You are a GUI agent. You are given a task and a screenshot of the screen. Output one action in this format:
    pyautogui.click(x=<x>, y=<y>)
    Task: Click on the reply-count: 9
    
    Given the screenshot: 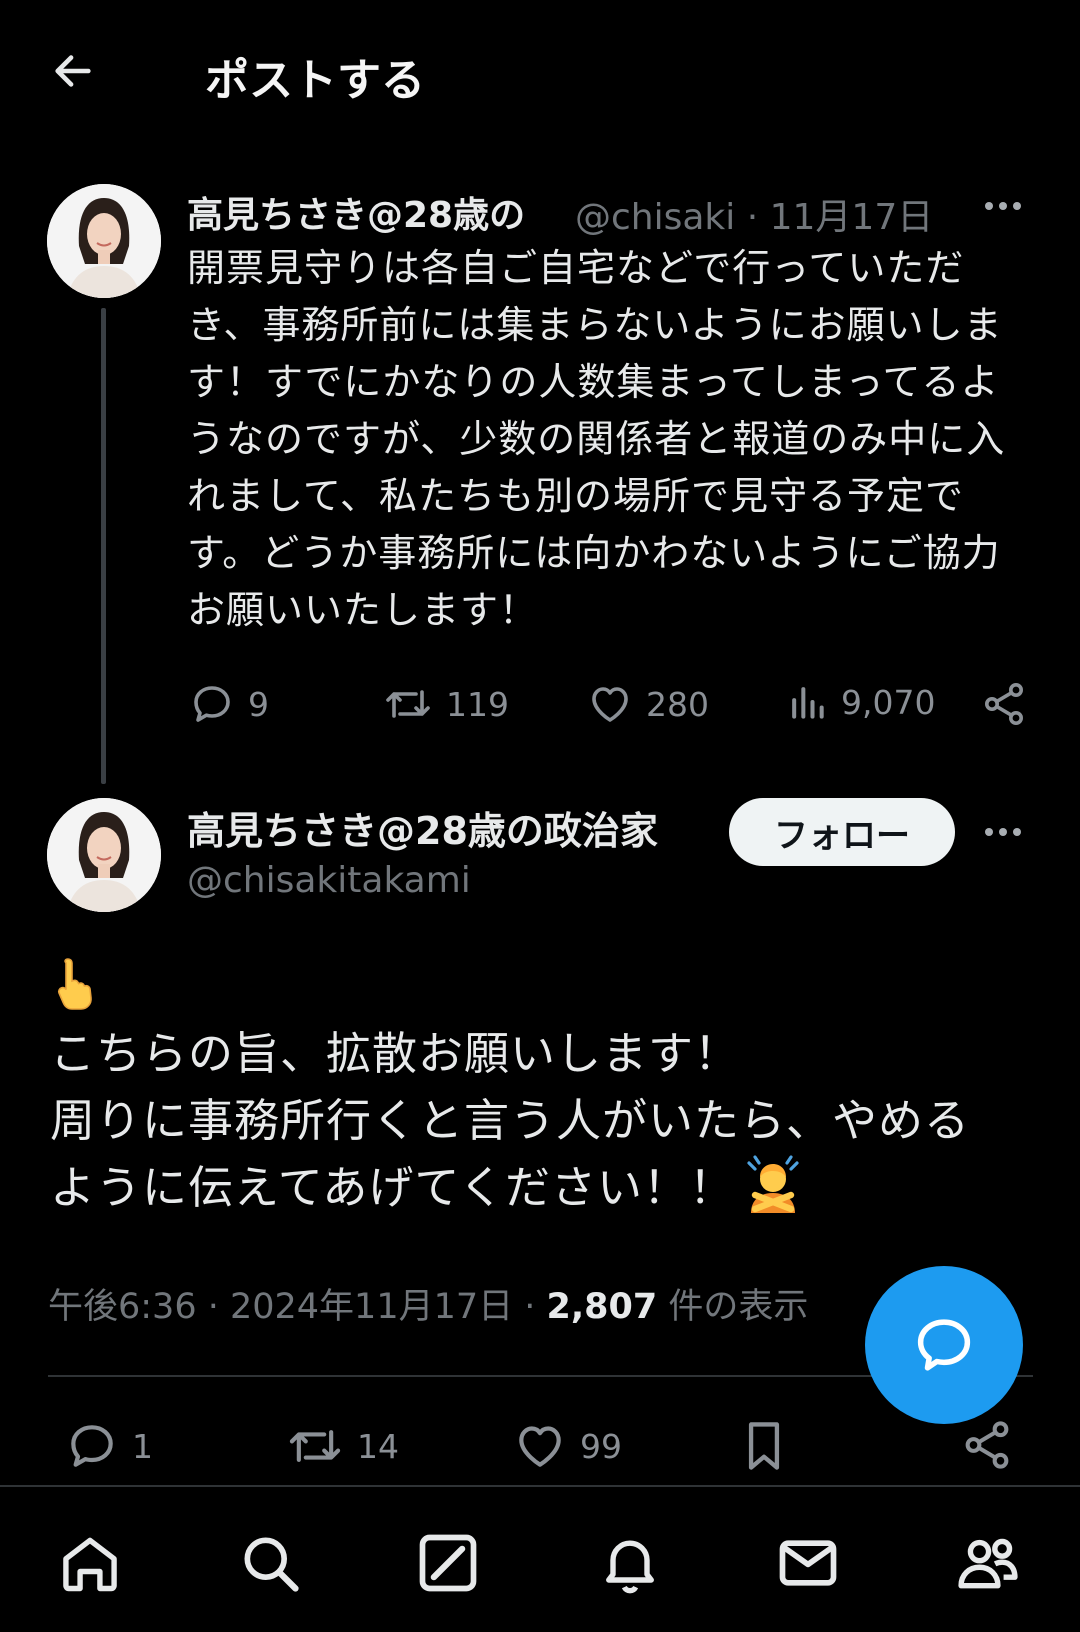 What is the action you would take?
    pyautogui.click(x=258, y=704)
    